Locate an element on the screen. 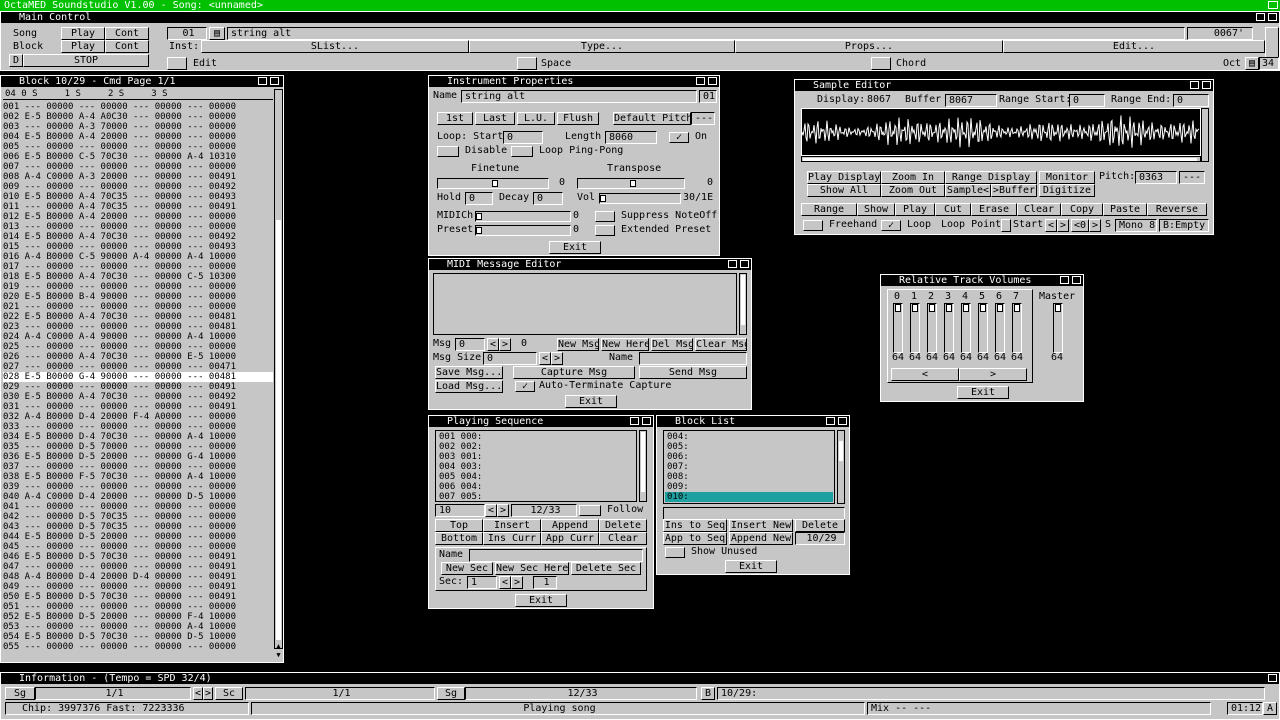 The width and height of the screenshot is (1280, 720). master-slider is located at coordinates (1058, 328).